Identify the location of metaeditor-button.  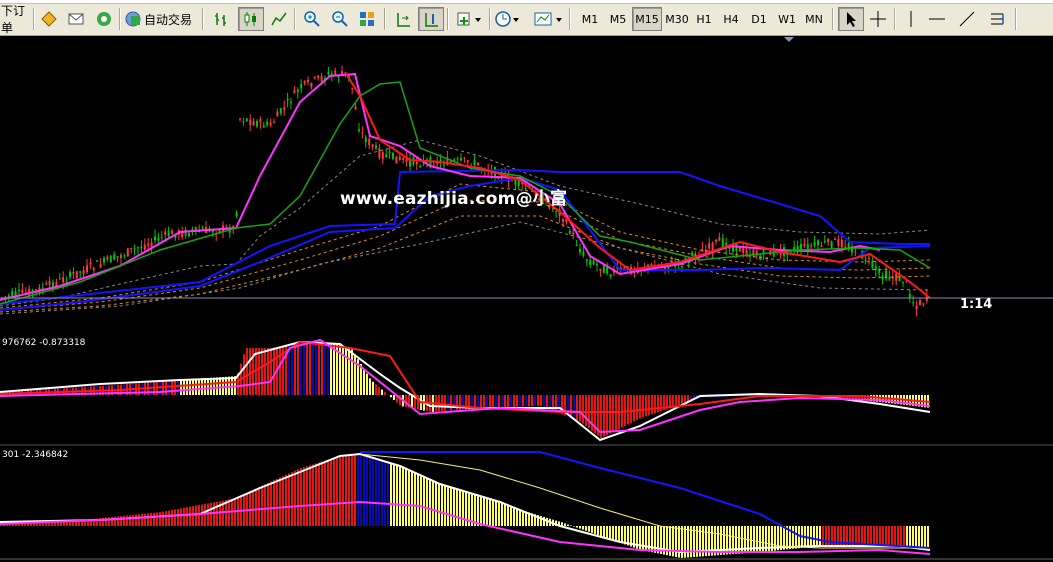
(49, 19).